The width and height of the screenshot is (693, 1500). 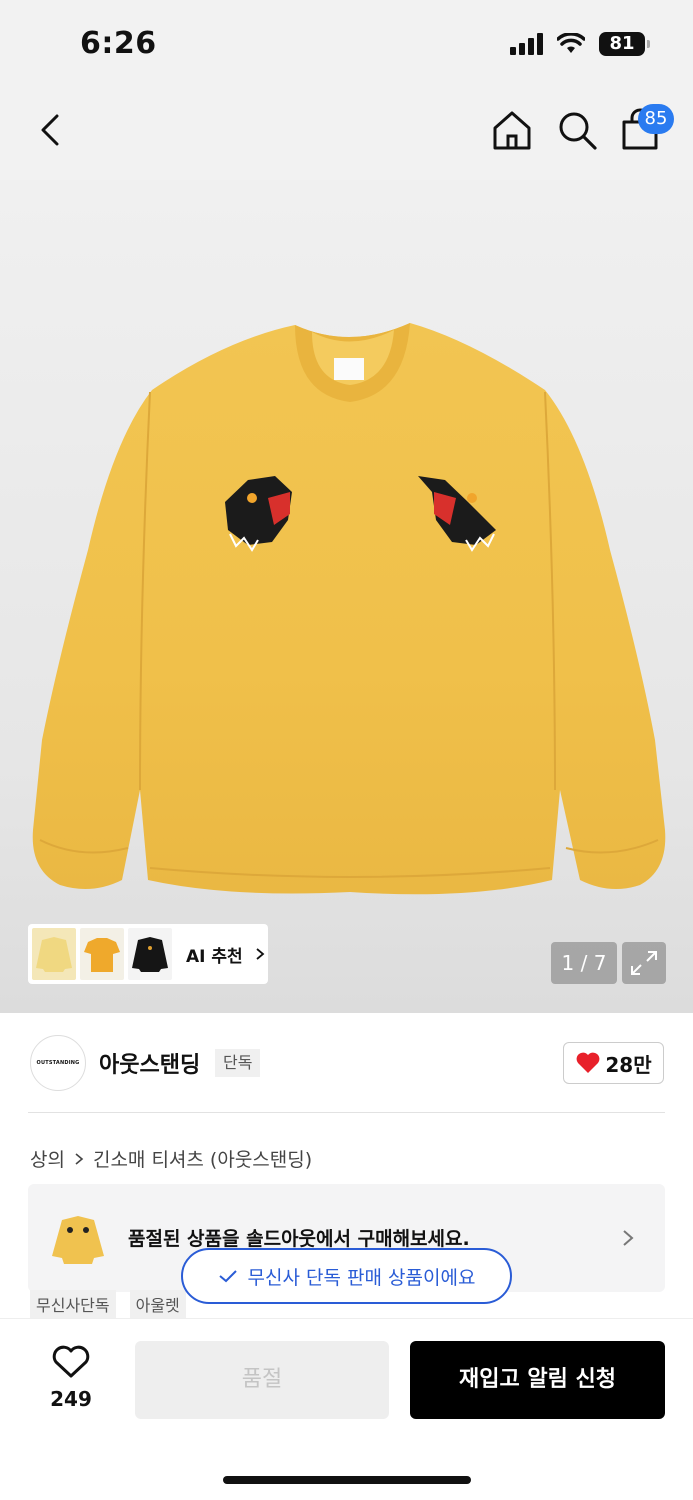 I want to click on exclusive-toast: 무신사 단독 판매 상품이에요, so click(x=346, y=1276).